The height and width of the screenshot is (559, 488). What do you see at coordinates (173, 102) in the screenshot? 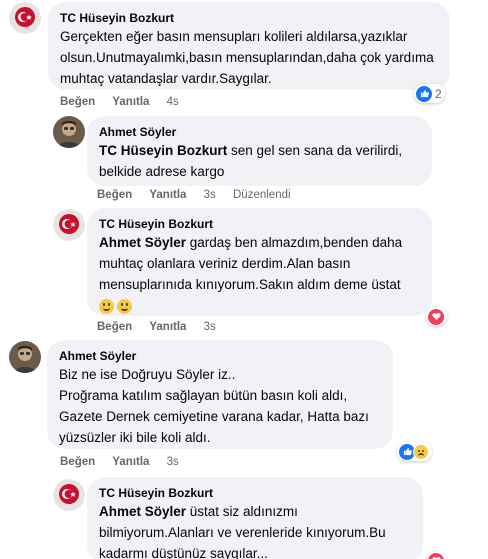
I see `comment-time: 4s` at bounding box center [173, 102].